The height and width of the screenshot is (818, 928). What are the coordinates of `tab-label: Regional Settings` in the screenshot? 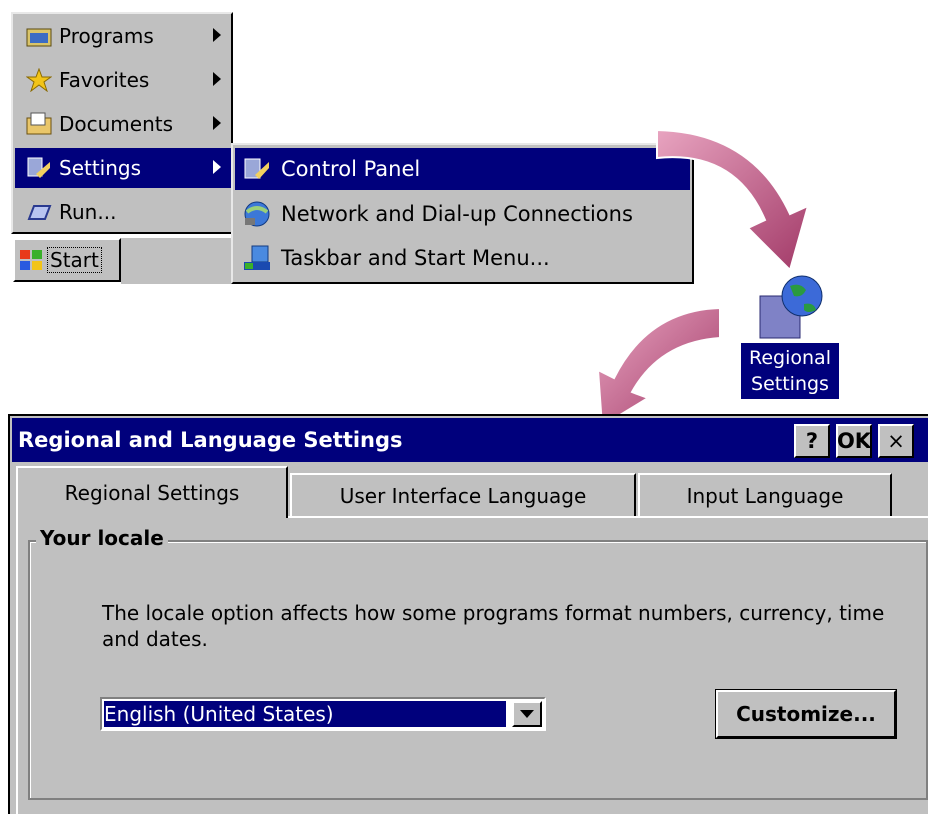 It's located at (152, 493).